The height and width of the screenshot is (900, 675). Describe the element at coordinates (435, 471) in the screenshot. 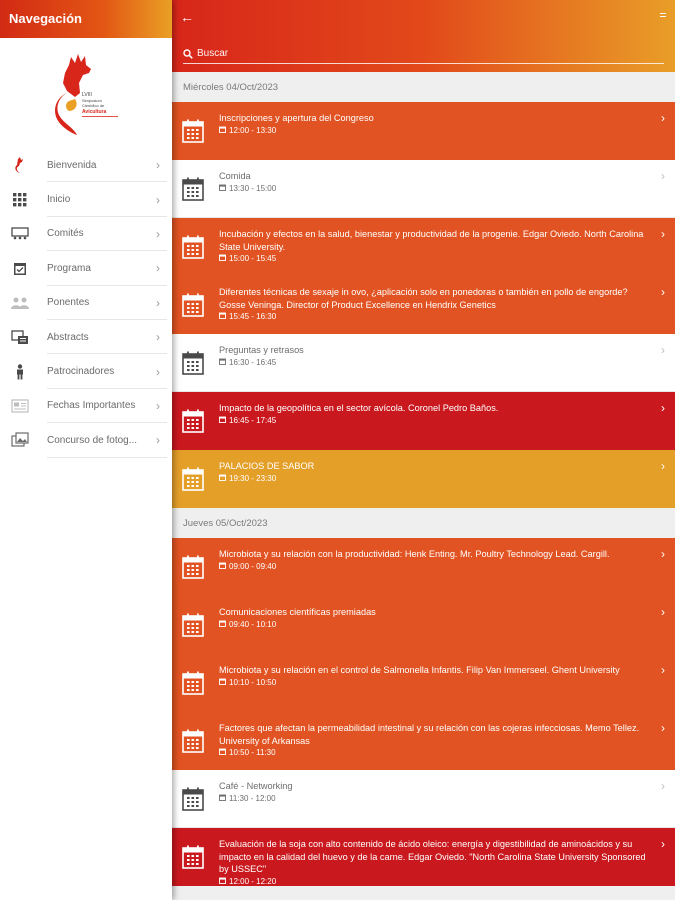

I see `event-body: PALACIOS DE SABOR 19:30 - 23:30` at that location.